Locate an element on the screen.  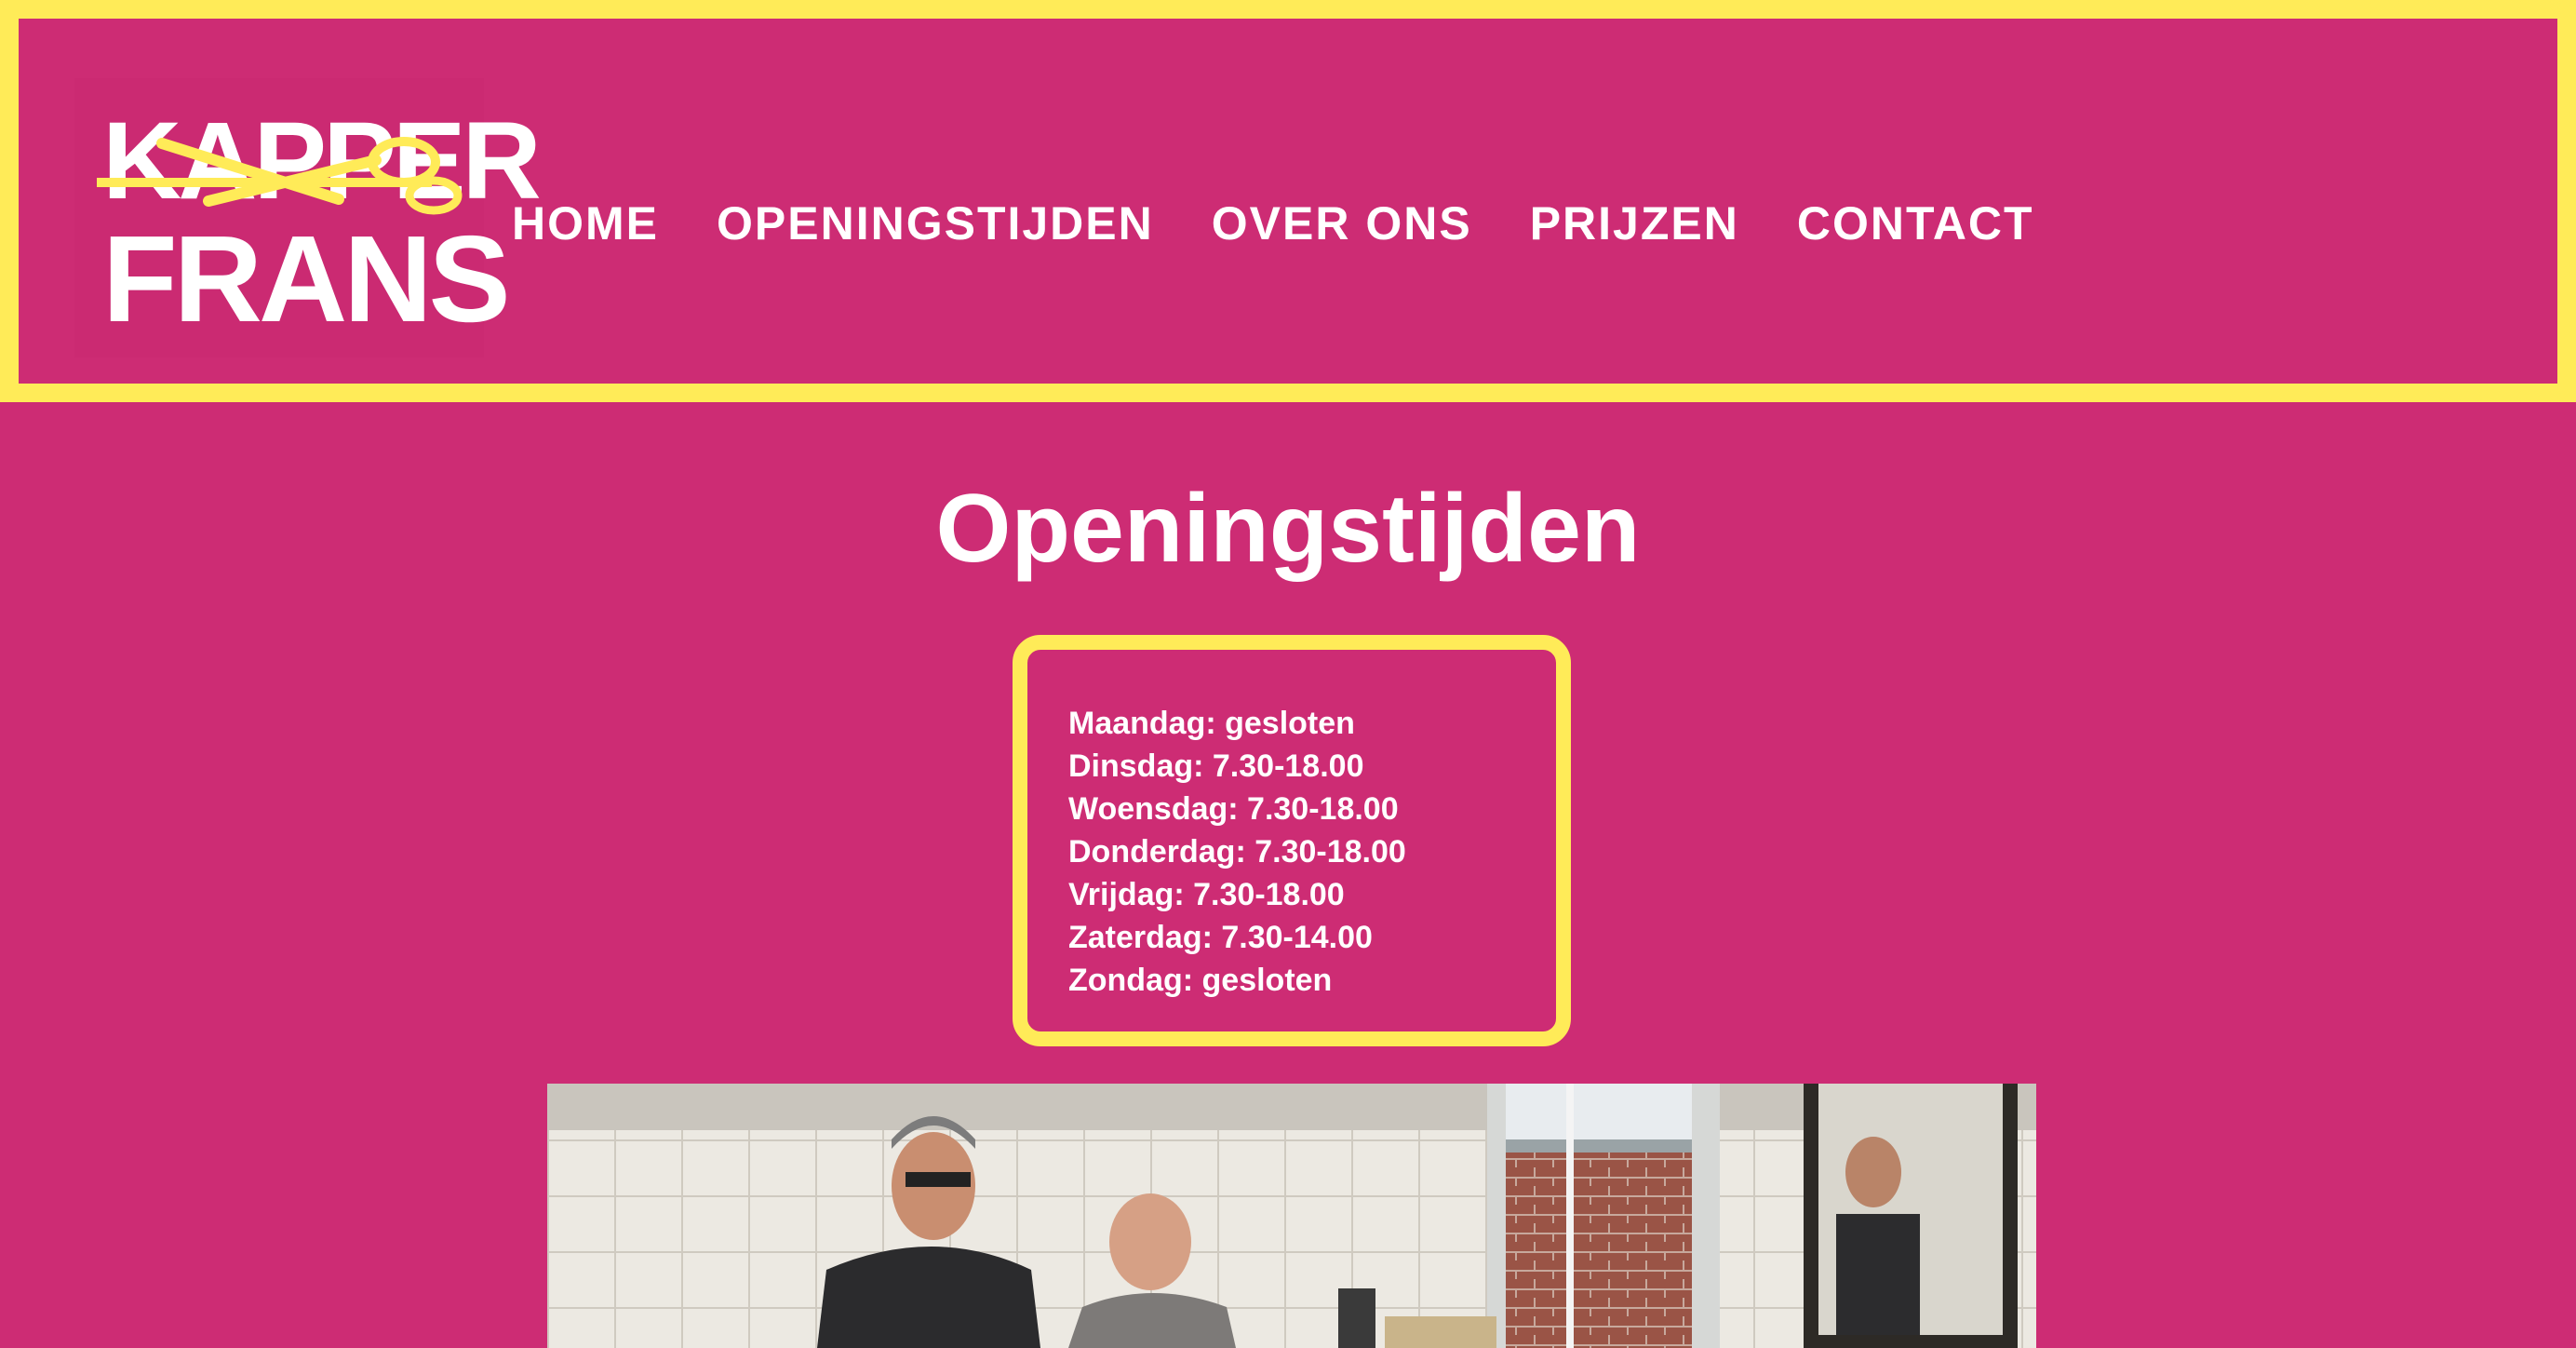
salon-photo is located at coordinates (1291, 1216).